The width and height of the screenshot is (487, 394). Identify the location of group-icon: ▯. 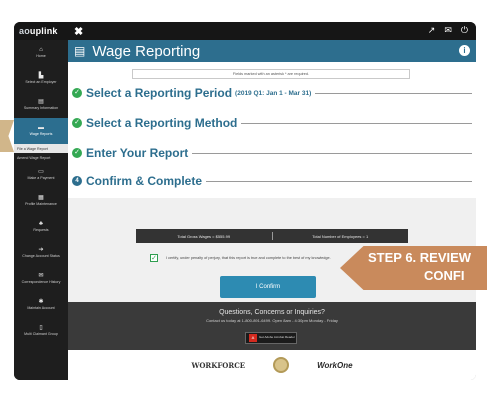
(41, 328).